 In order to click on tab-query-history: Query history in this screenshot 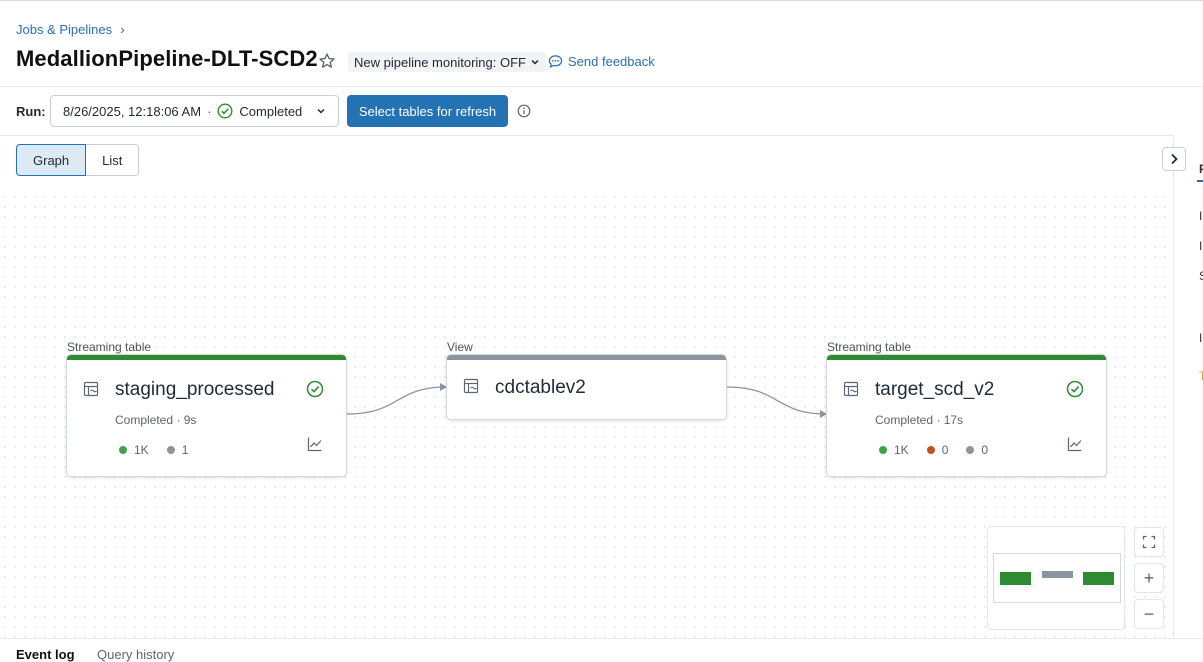, I will do `click(135, 654)`.